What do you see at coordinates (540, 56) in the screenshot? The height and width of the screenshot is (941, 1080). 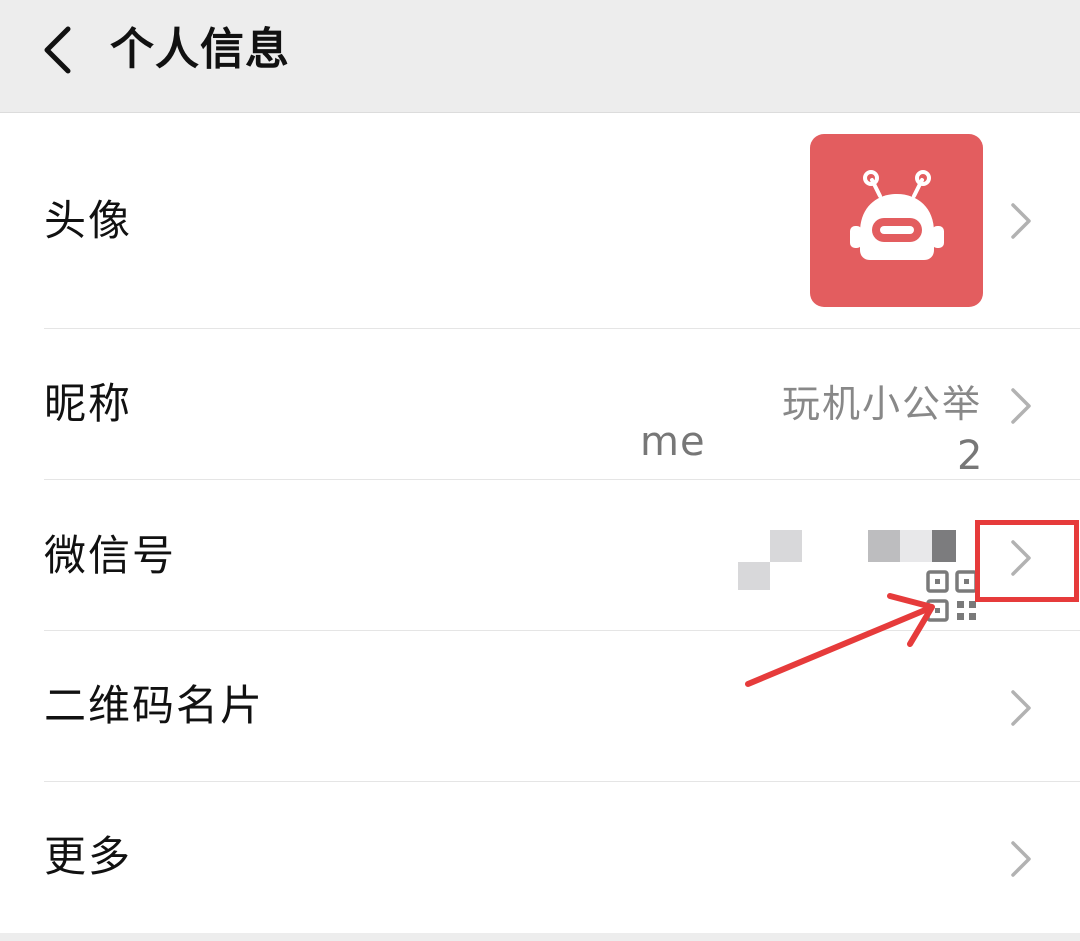 I see `nav-bar: 个人信息` at bounding box center [540, 56].